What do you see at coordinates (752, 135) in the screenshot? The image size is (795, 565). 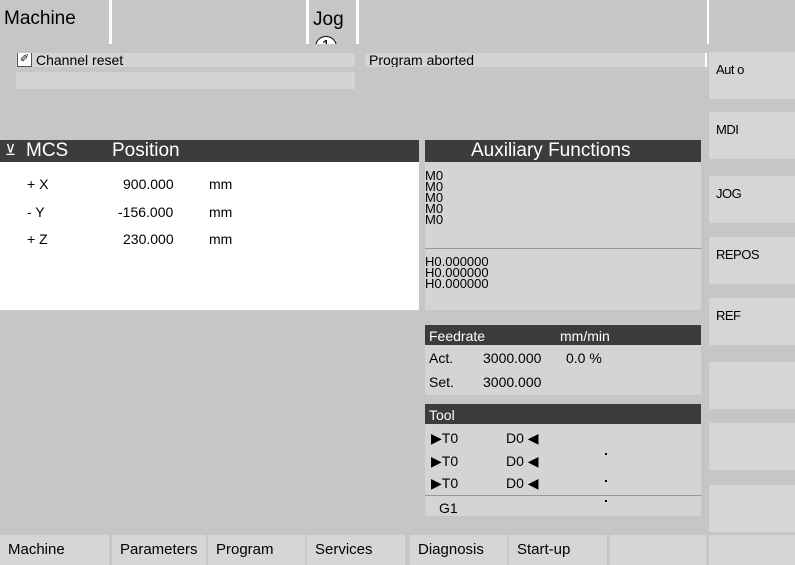 I see `softkey-mdi: MDI` at bounding box center [752, 135].